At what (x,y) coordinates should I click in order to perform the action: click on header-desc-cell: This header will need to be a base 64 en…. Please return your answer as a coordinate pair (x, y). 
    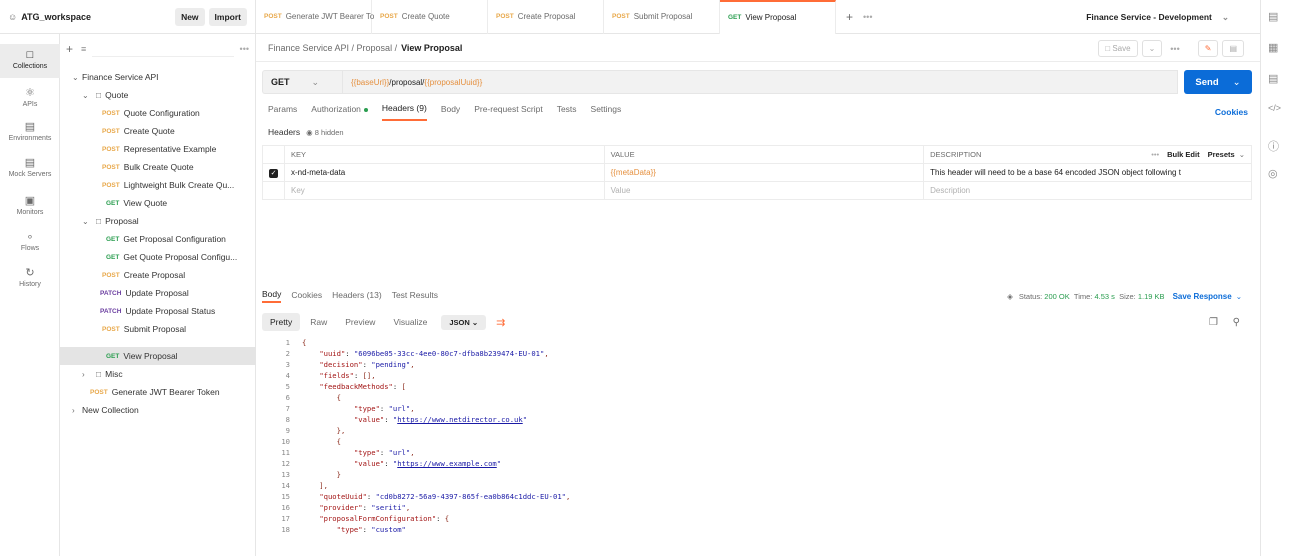
    Looking at the image, I should click on (1087, 172).